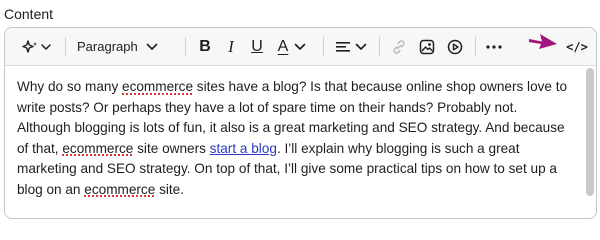 The image size is (600, 240). I want to click on image-button, so click(427, 46).